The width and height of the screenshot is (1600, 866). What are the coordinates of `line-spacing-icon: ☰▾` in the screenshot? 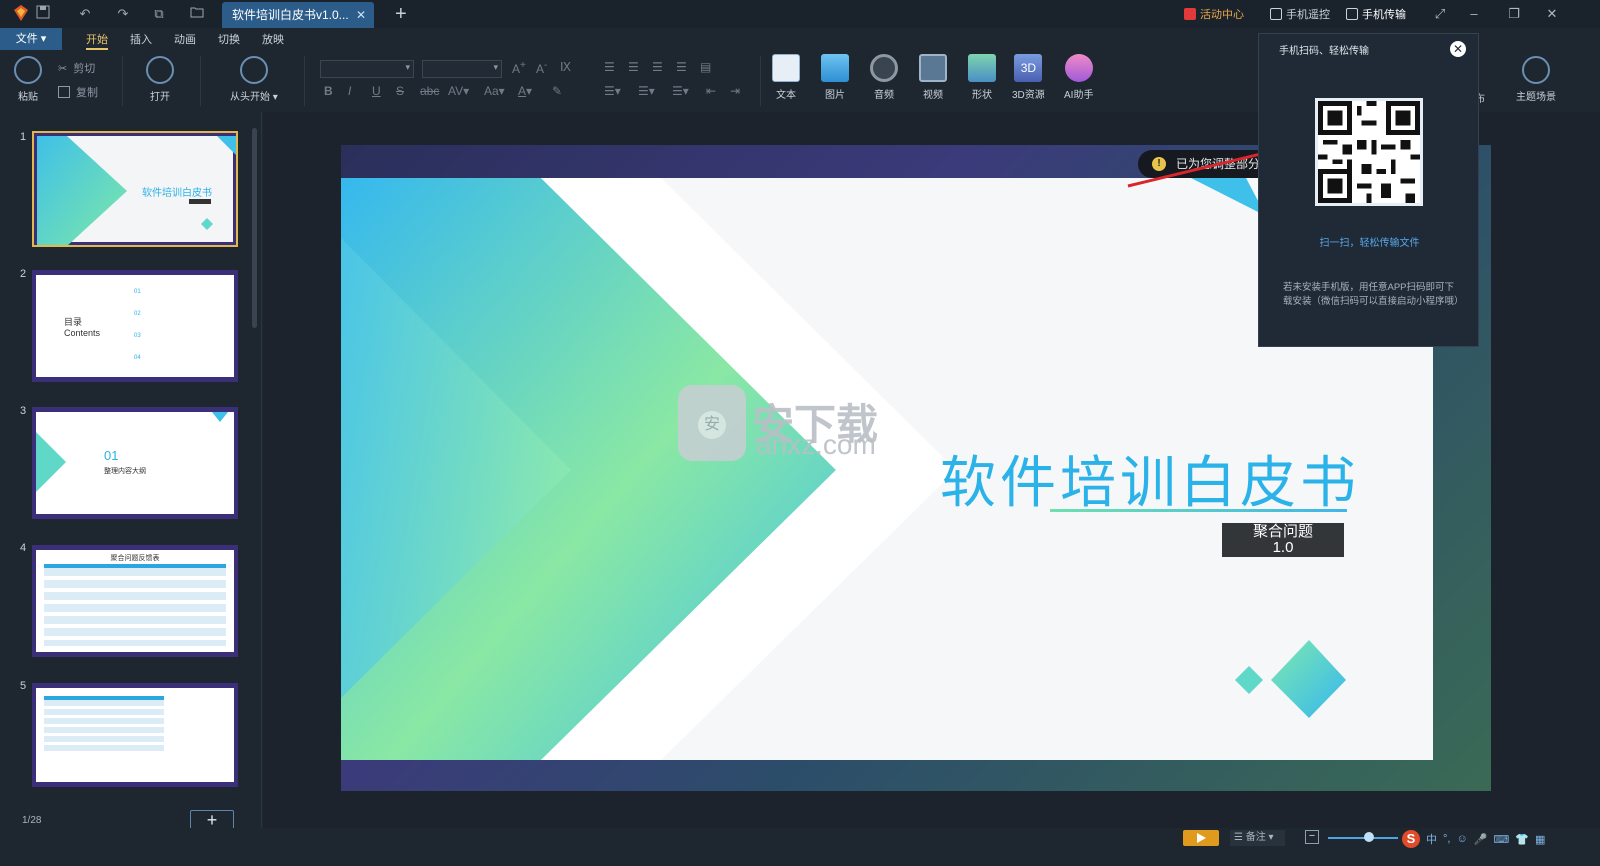 It's located at (680, 91).